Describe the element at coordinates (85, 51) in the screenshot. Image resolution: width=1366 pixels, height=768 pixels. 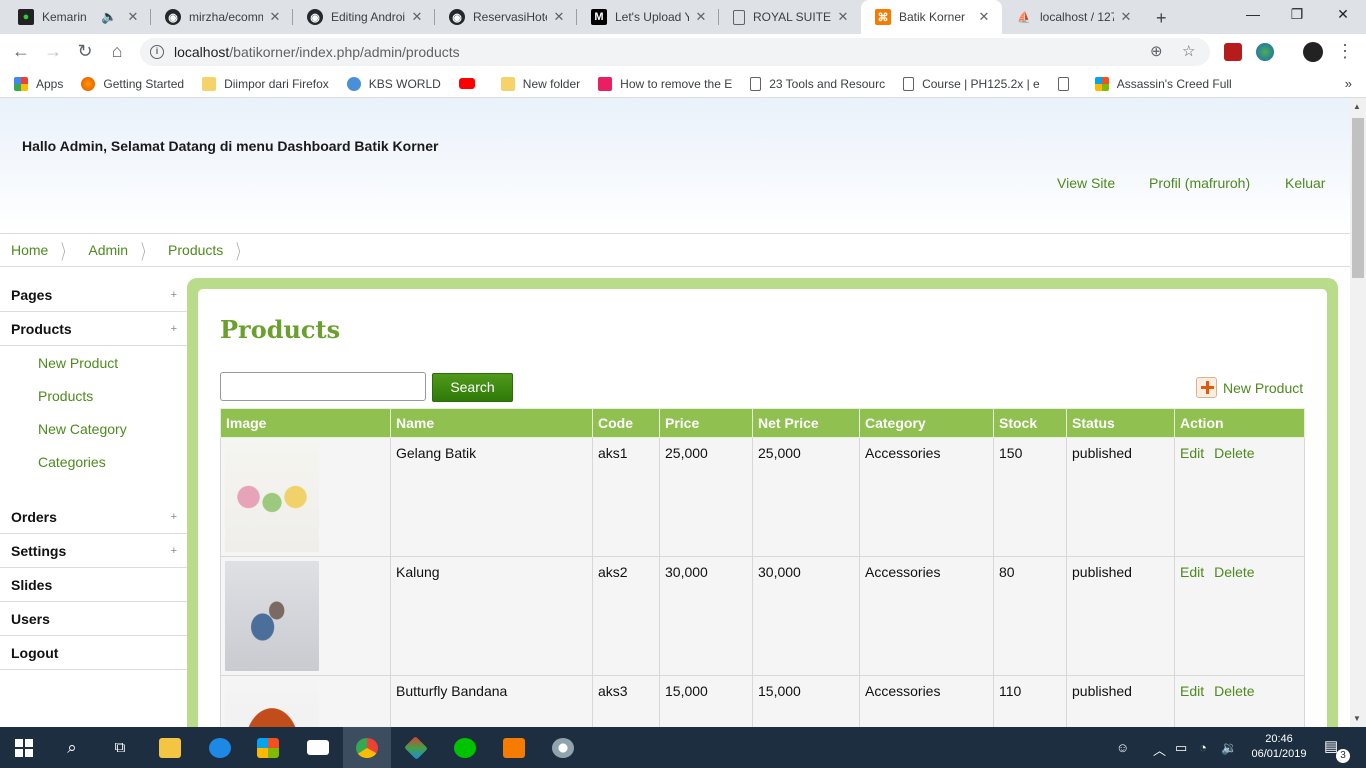
I see `reload-icon: ↻` at that location.